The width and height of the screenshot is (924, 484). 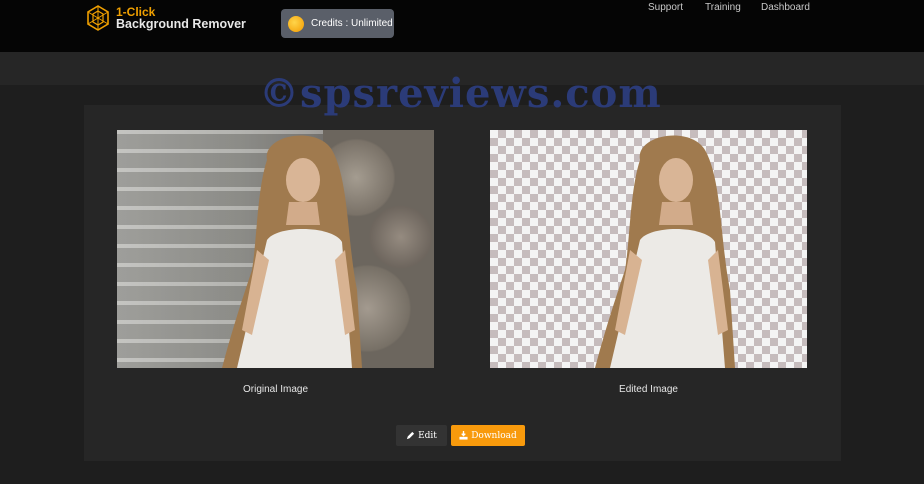 I want to click on person-figure, so click(x=292, y=251).